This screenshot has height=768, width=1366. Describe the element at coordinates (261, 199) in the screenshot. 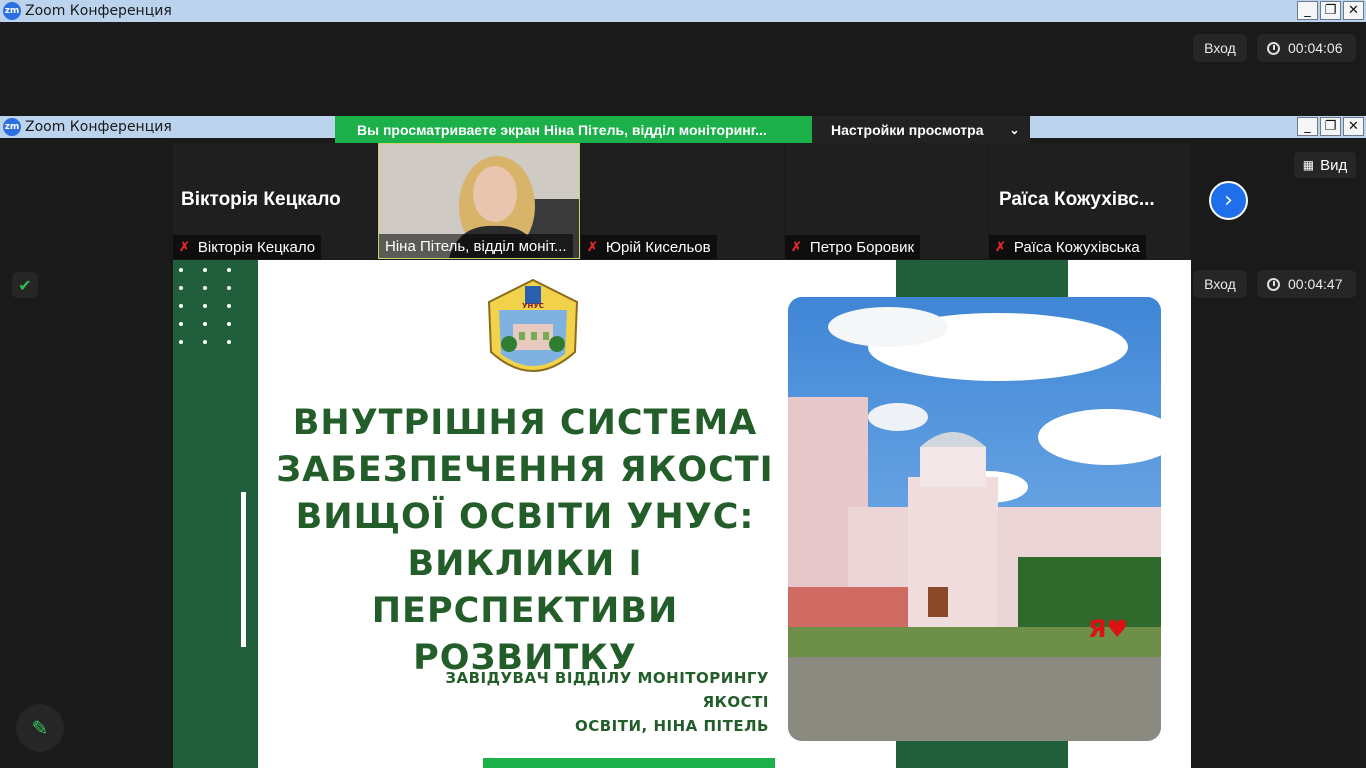

I see `participant-name-large: Вікторія Кецкало` at that location.